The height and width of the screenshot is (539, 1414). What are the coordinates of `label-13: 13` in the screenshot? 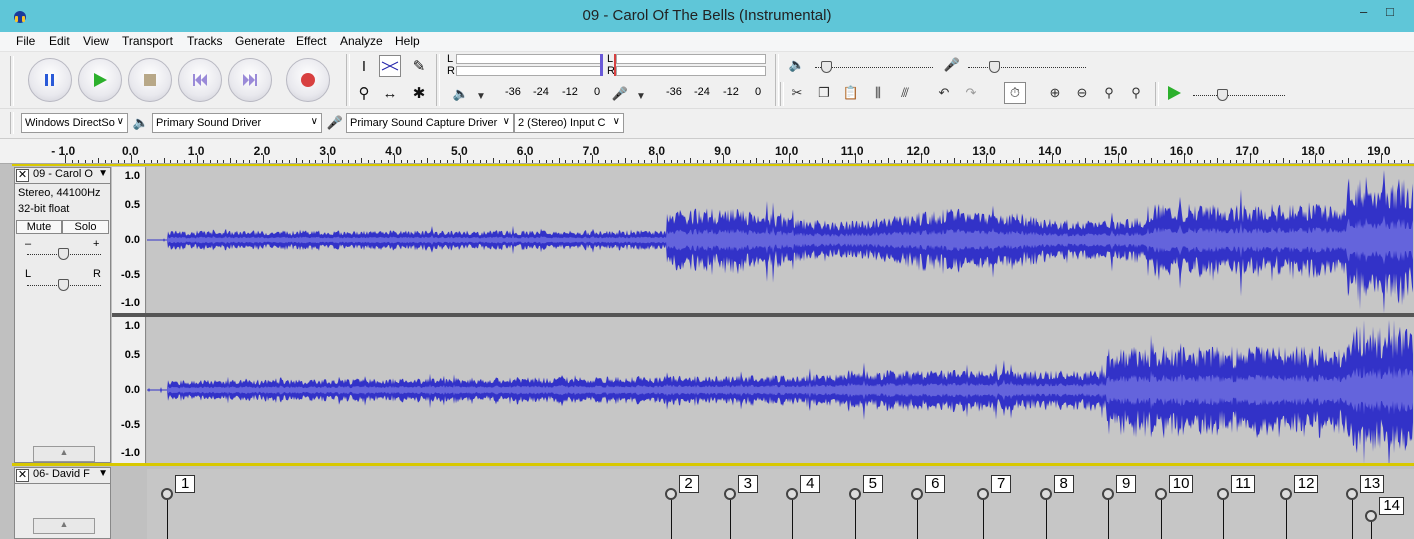 It's located at (1372, 484).